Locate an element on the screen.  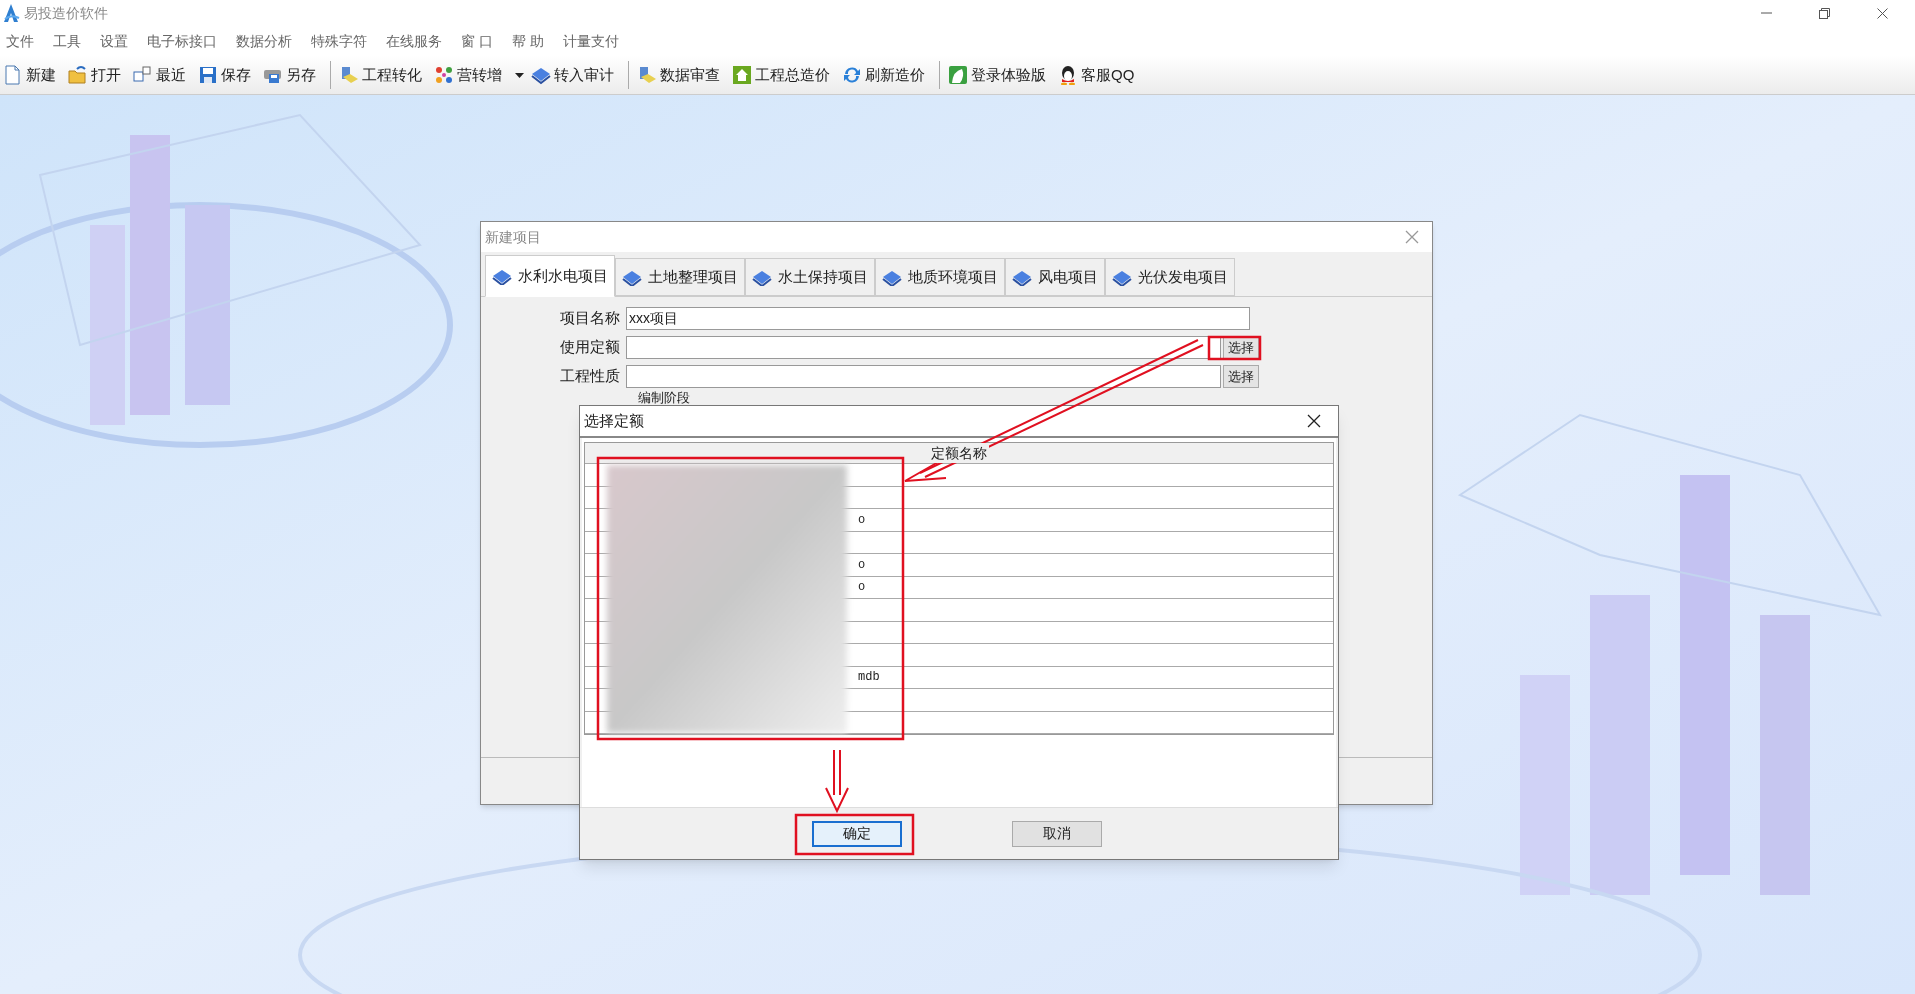
toolbar-button: 转入审计 is located at coordinates (572, 75).